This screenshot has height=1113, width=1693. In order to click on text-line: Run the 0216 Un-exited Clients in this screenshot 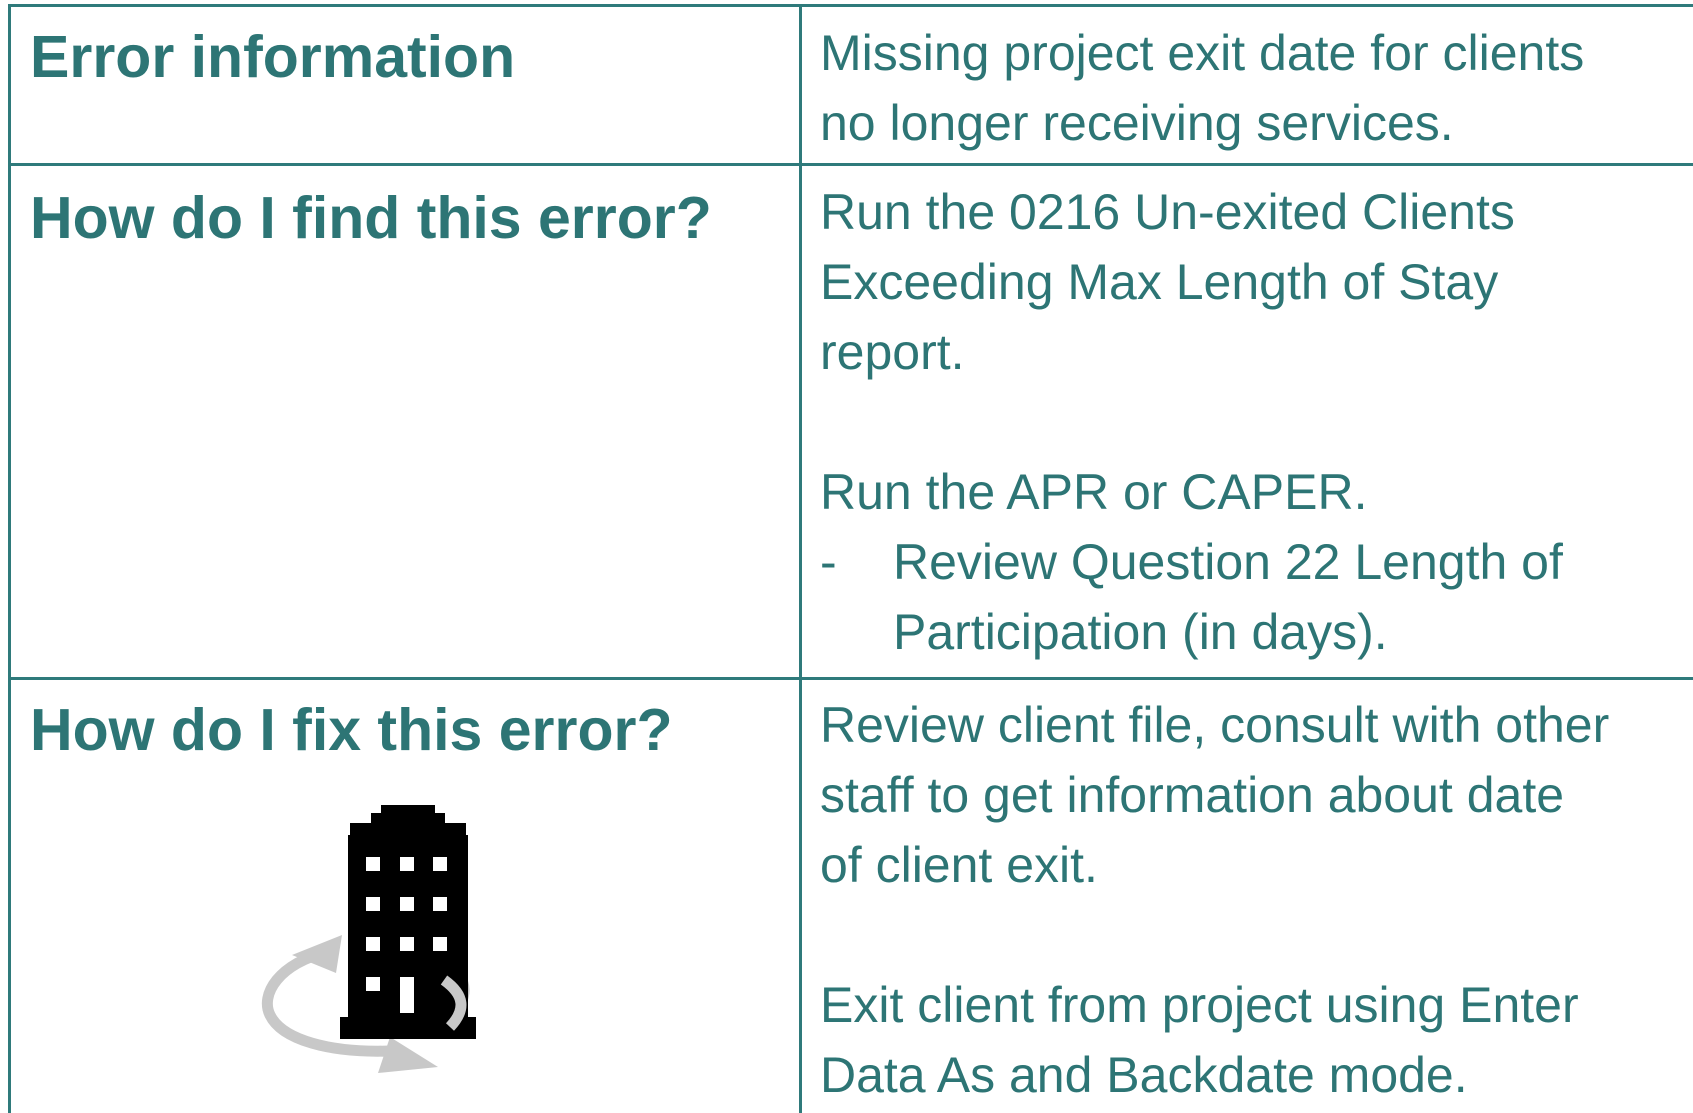, I will do `click(1167, 212)`.